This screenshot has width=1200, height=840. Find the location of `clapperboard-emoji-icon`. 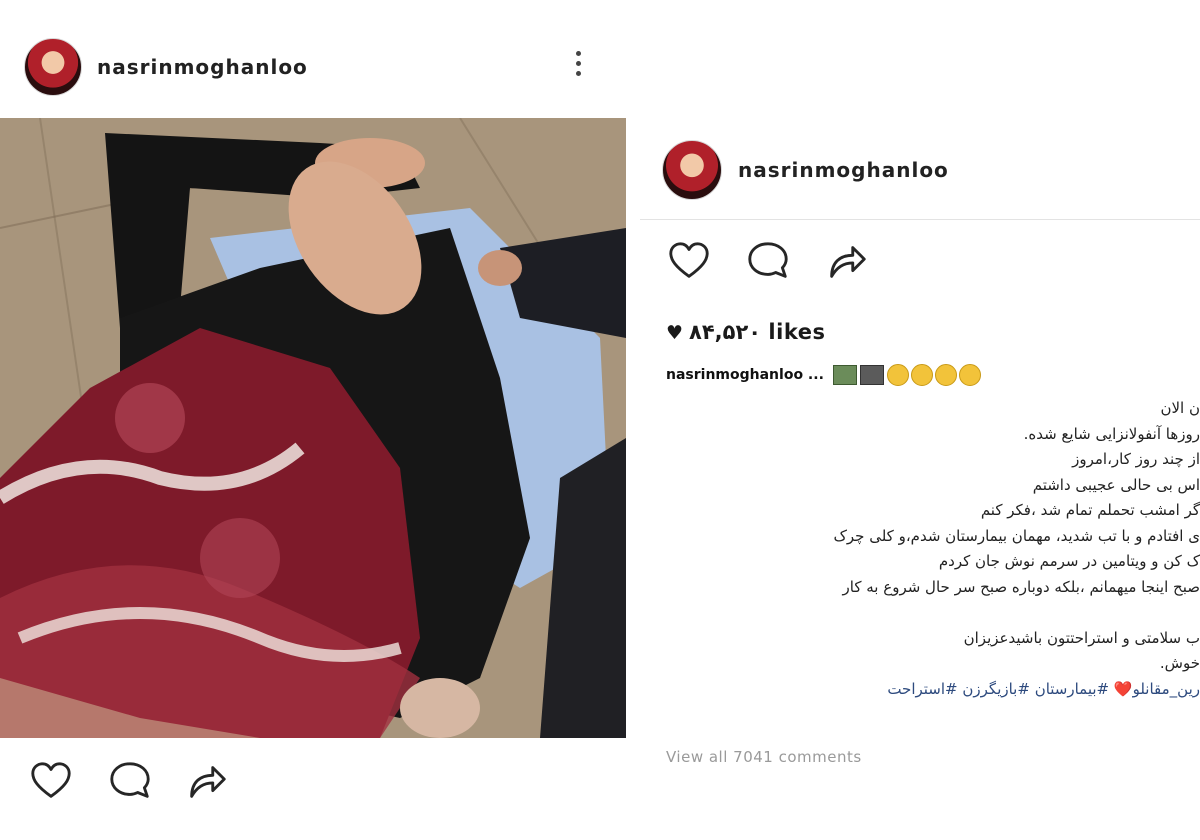

clapperboard-emoji-icon is located at coordinates (844, 375).